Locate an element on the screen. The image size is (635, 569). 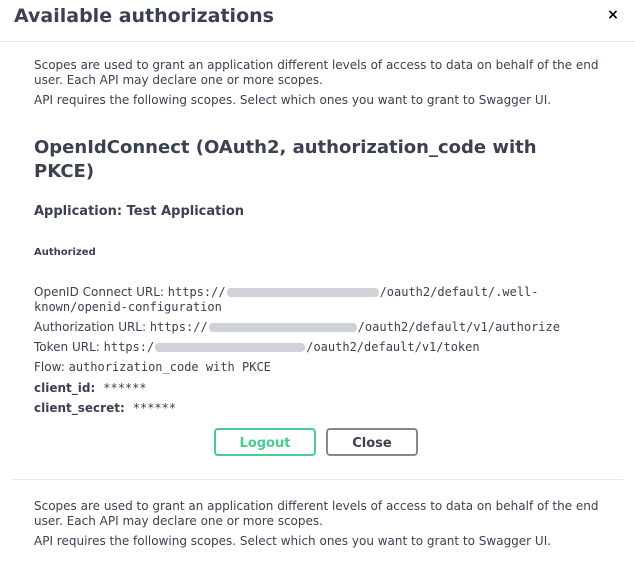
flow-value: authorization_code with PKCE is located at coordinates (169, 367).